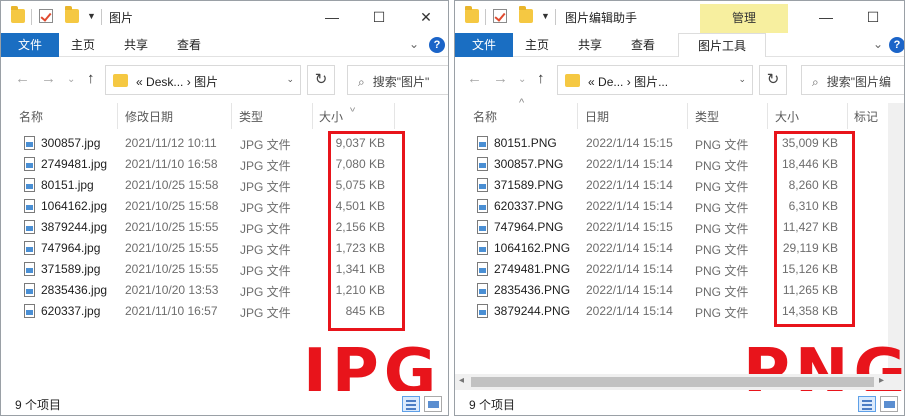 This screenshot has height=416, width=905. Describe the element at coordinates (472, 14) in the screenshot. I see `folder-icon` at that location.